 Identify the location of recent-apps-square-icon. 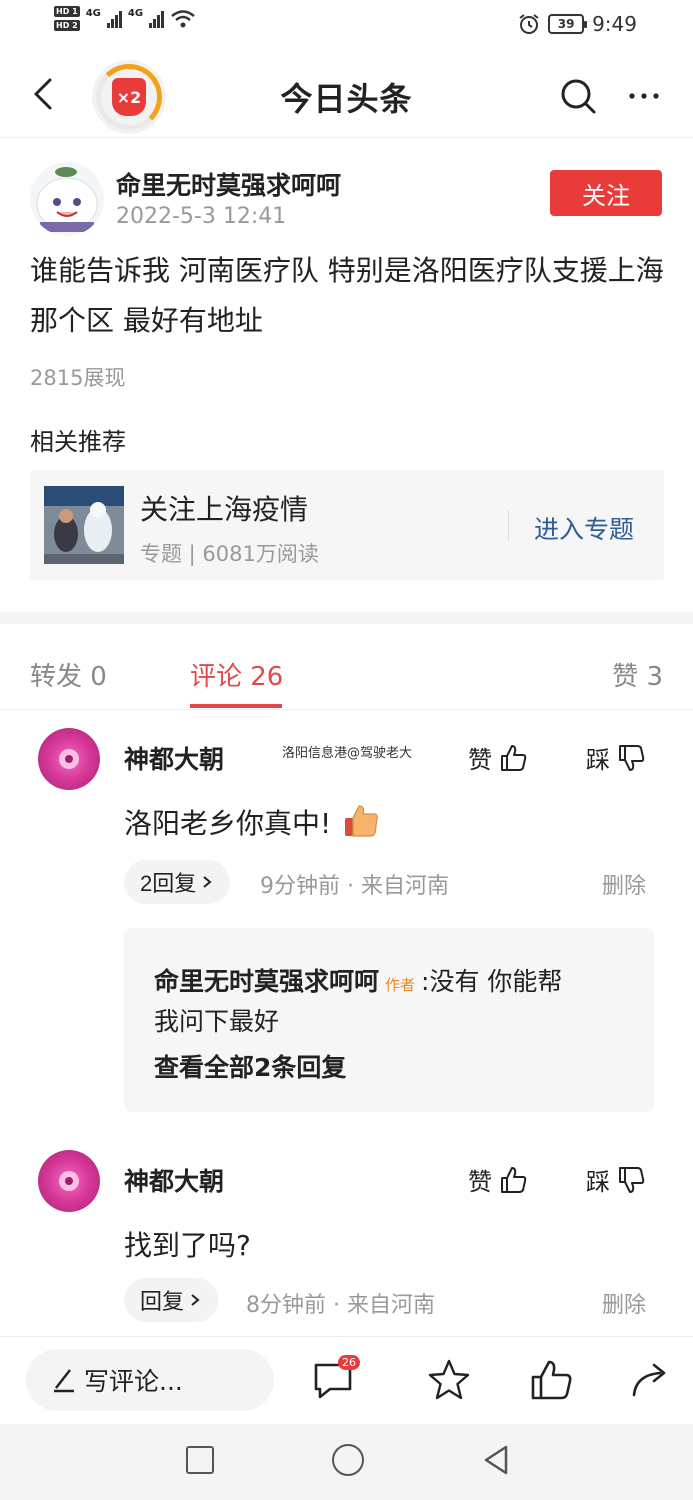
(200, 1460).